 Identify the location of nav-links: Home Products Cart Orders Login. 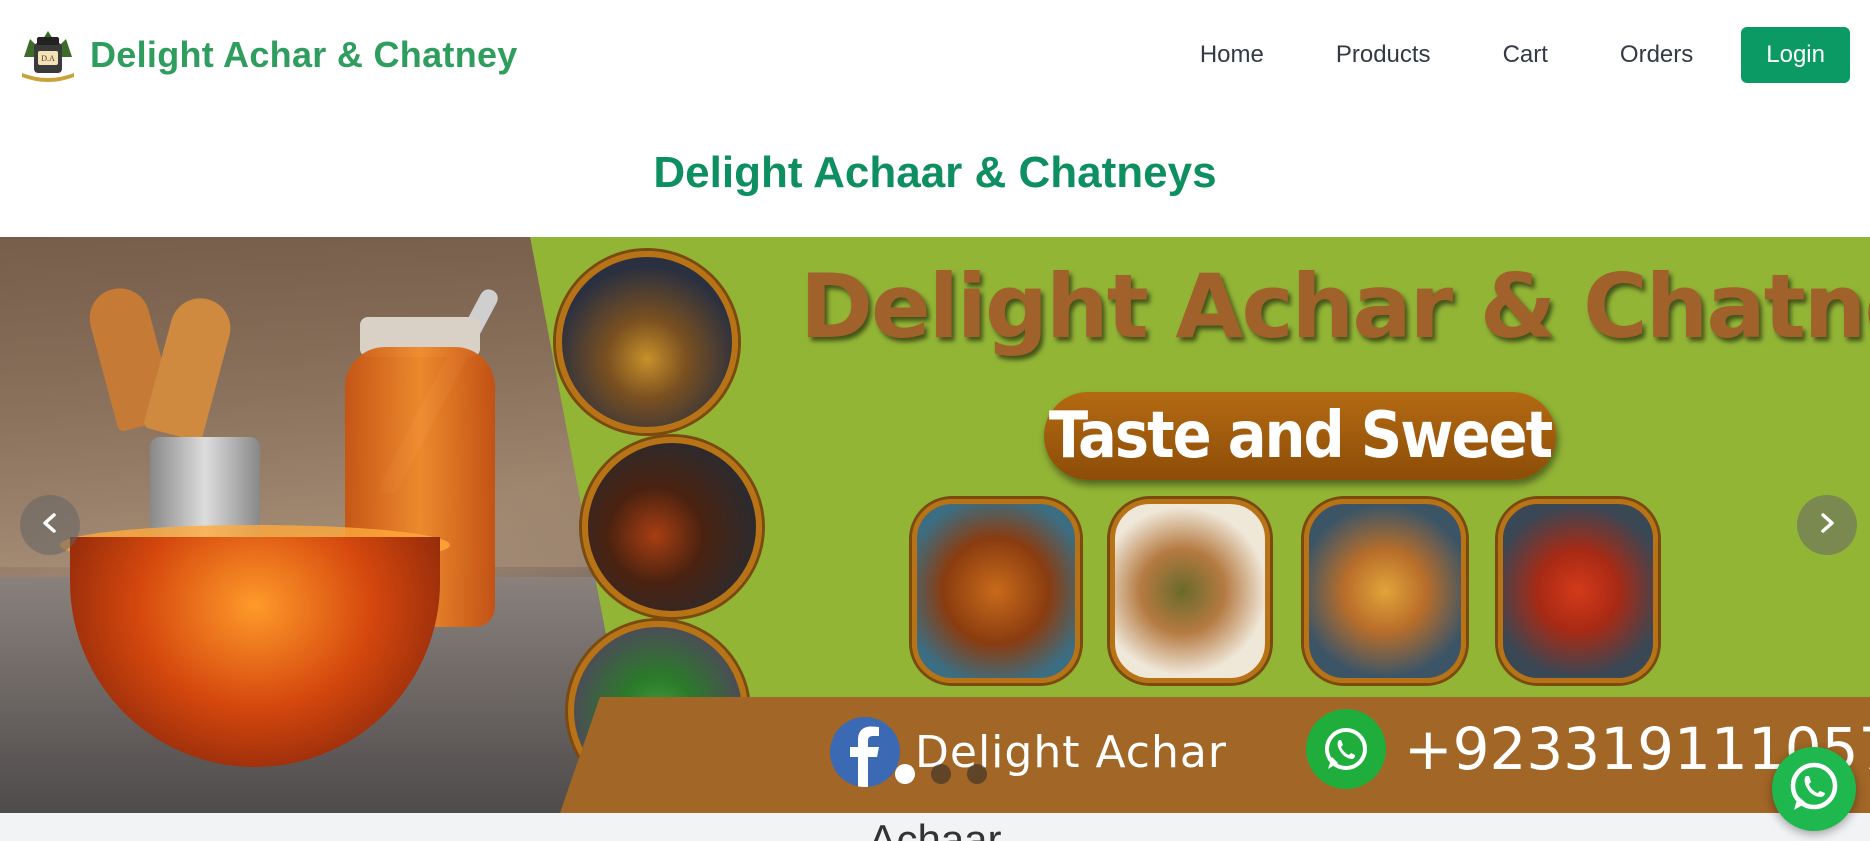
(1489, 55).